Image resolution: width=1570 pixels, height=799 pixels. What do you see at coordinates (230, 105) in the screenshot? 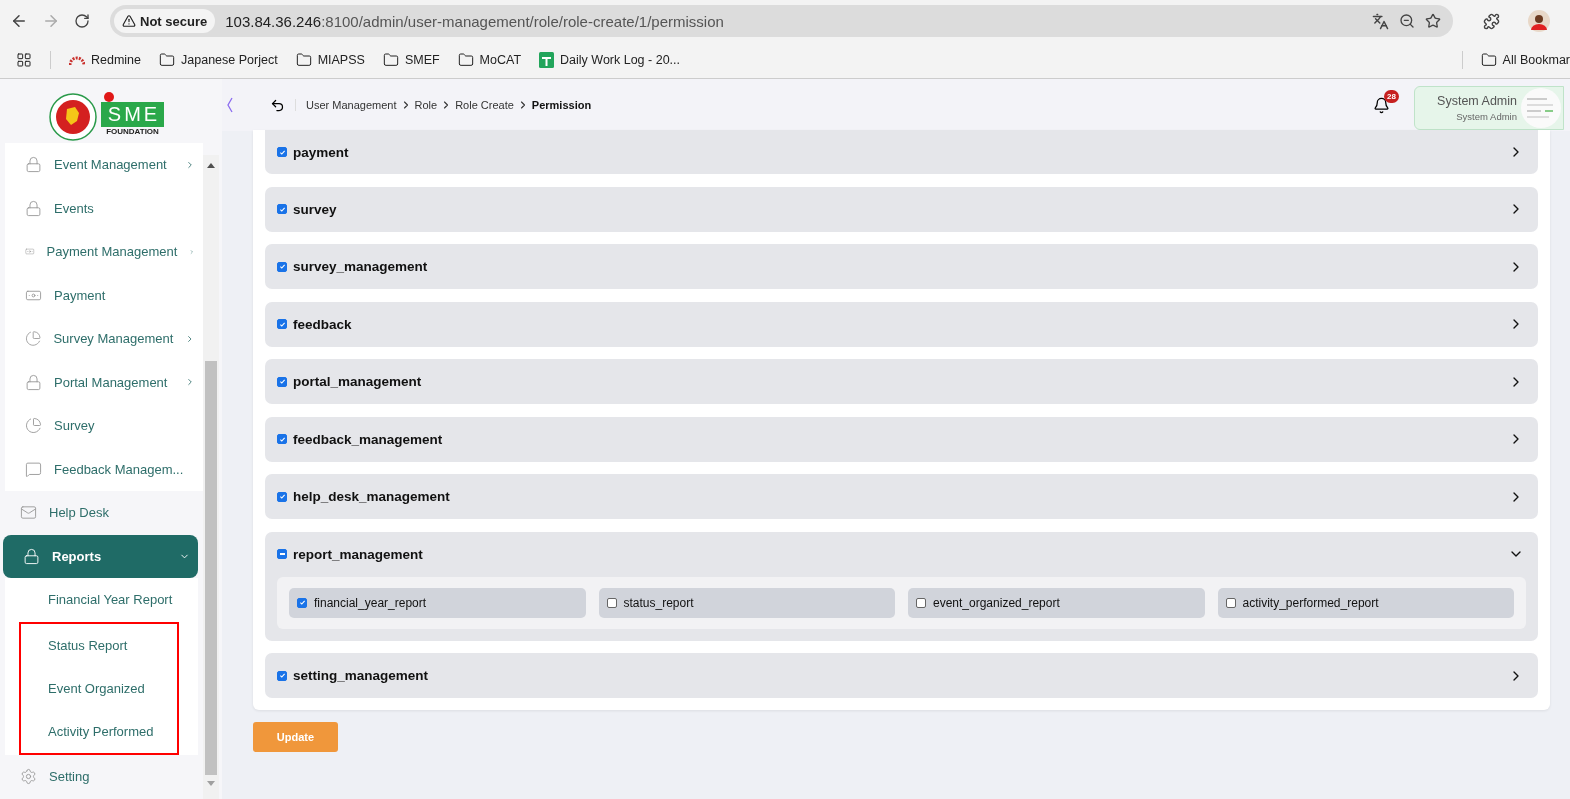
I see `collapse-icon` at bounding box center [230, 105].